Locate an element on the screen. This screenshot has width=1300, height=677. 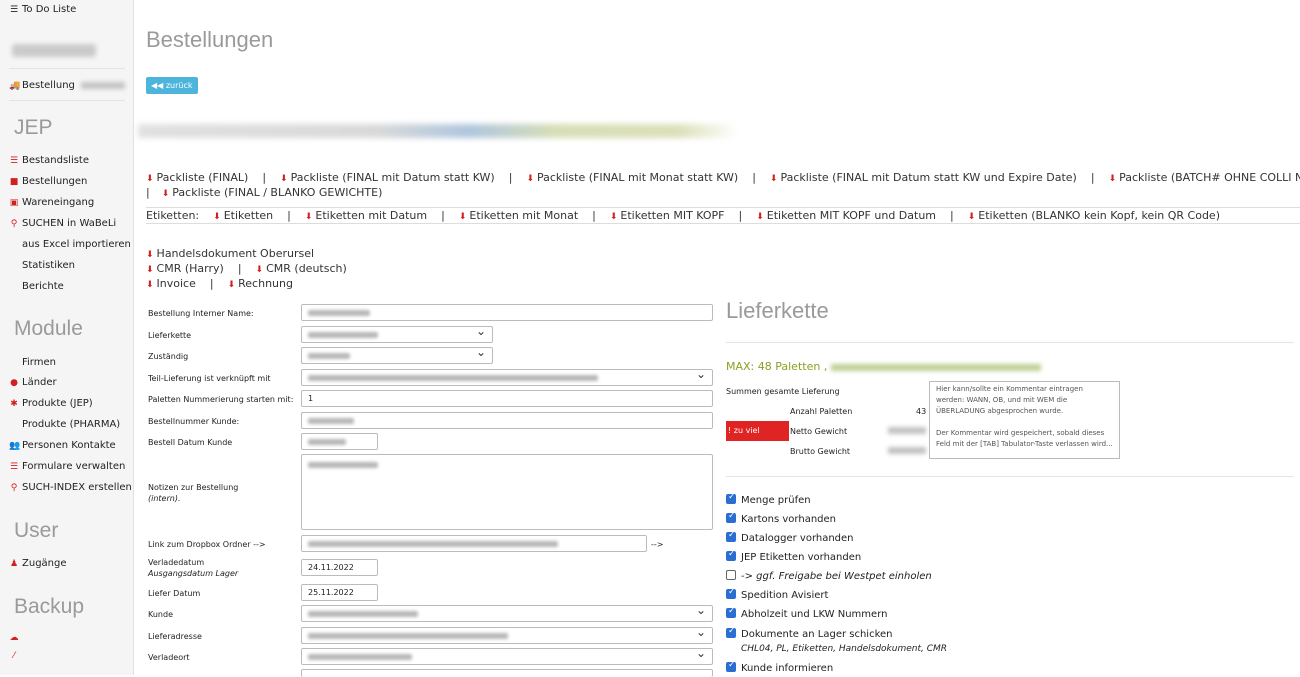
download-etiketten-datum: ⬇ Etiketten mit Datum is located at coordinates (366, 215).